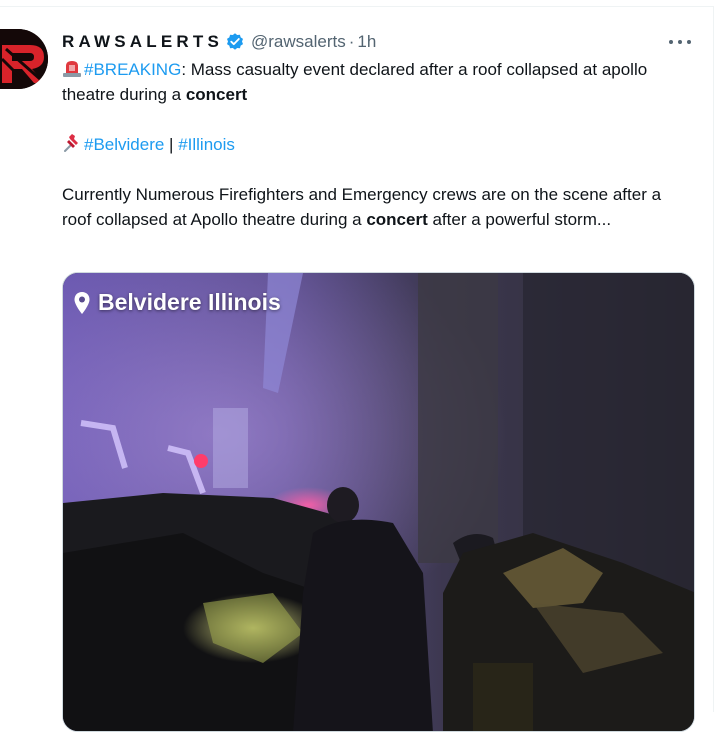 The image size is (717, 732). What do you see at coordinates (189, 302) in the screenshot?
I see `location-label: Belvidere Illinois` at bounding box center [189, 302].